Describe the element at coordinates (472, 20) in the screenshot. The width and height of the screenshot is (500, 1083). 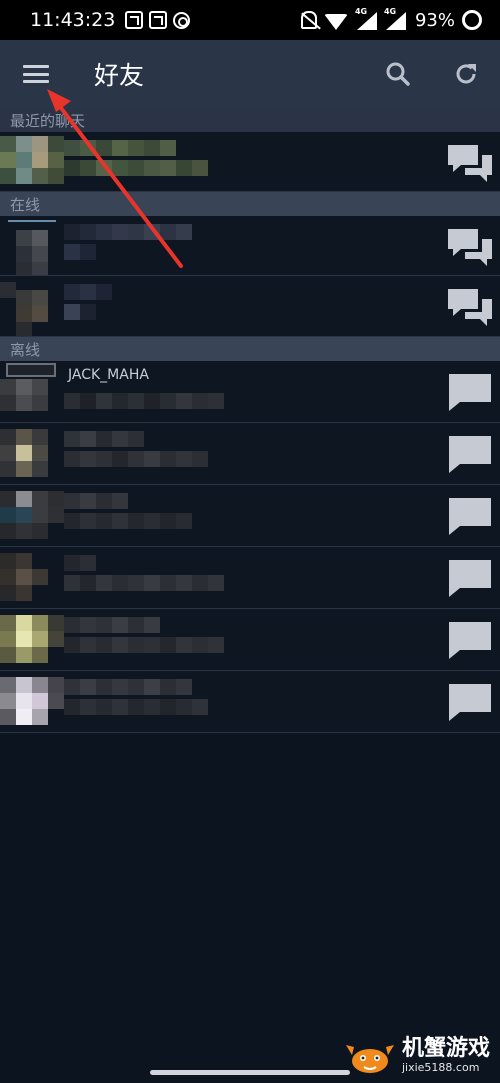
I see `battery-icon` at that location.